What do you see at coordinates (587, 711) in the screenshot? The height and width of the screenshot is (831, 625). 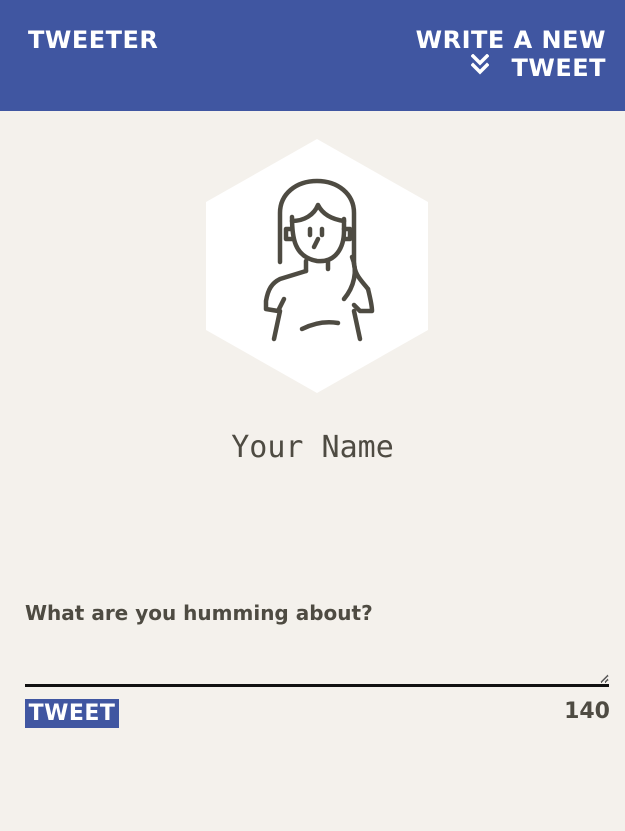 I see `character-counter: 140` at bounding box center [587, 711].